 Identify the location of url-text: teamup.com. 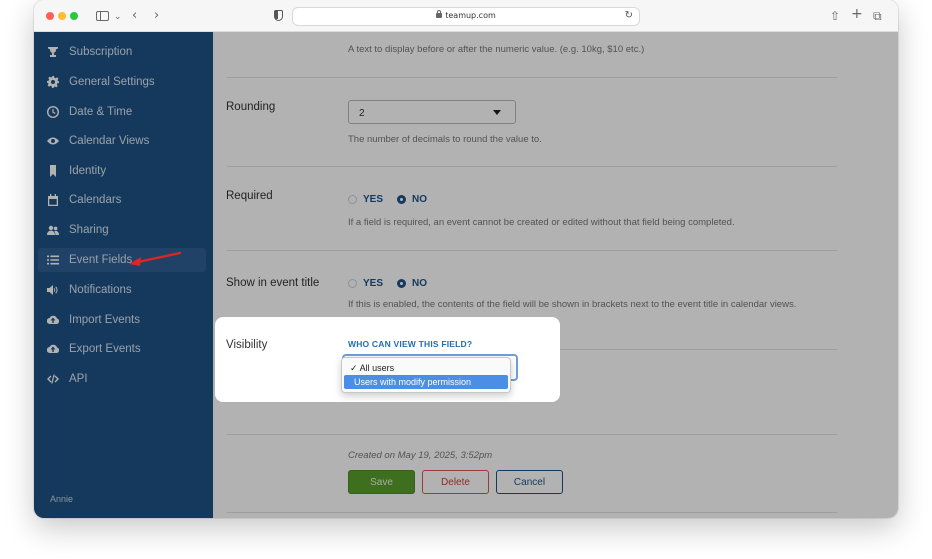
(470, 15).